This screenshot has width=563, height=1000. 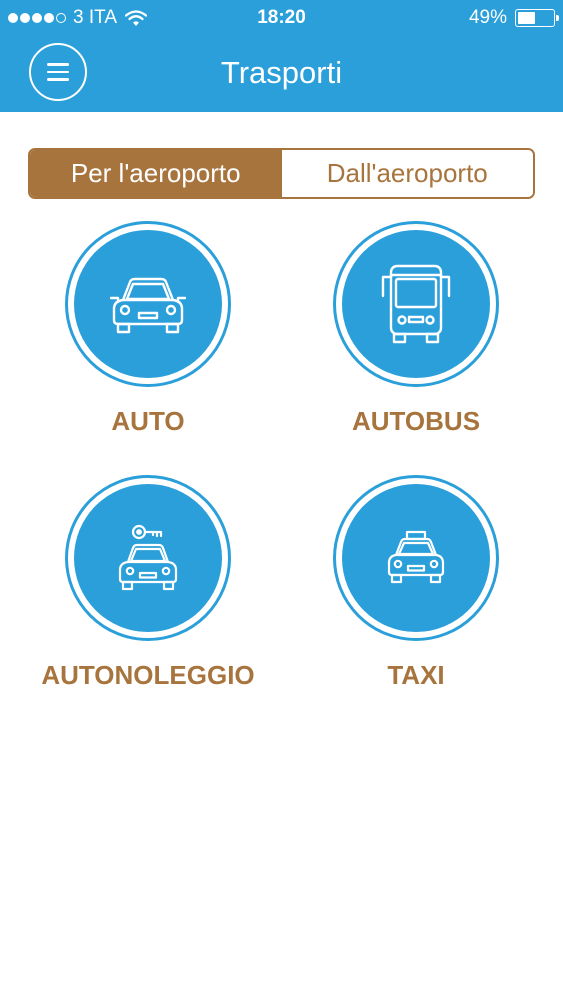 I want to click on tile-auto-label: AUTO, so click(x=148, y=421).